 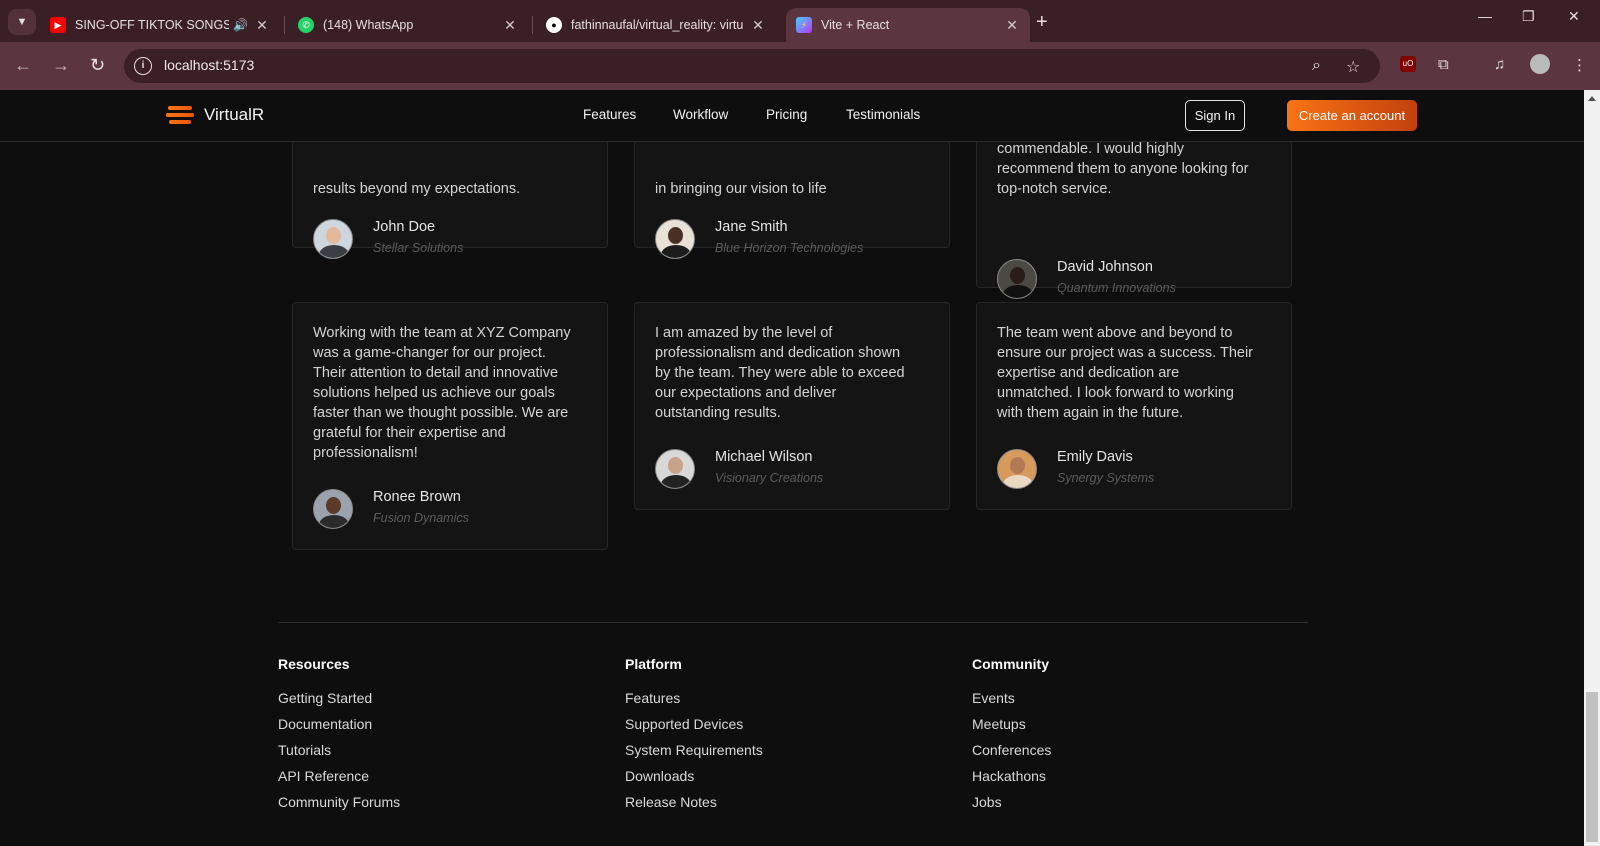 I want to click on media-control-icon: ♫, so click(x=1499, y=64).